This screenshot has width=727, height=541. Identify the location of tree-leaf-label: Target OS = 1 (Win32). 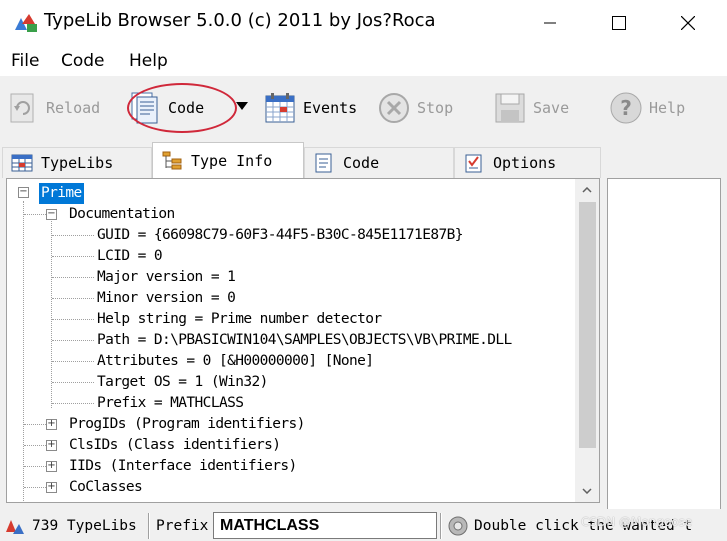
(182, 382).